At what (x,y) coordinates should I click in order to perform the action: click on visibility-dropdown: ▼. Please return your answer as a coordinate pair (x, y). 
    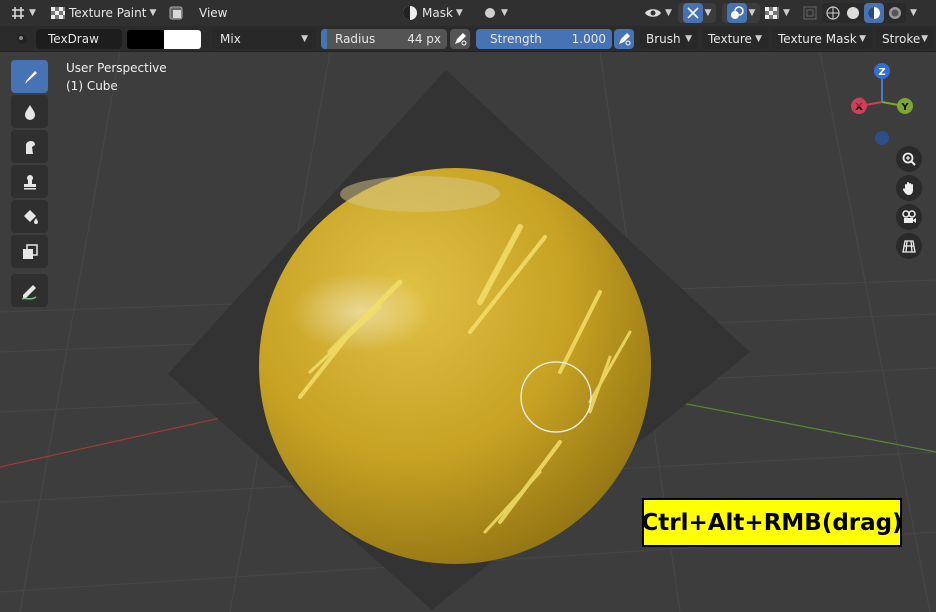
    Looking at the image, I should click on (658, 13).